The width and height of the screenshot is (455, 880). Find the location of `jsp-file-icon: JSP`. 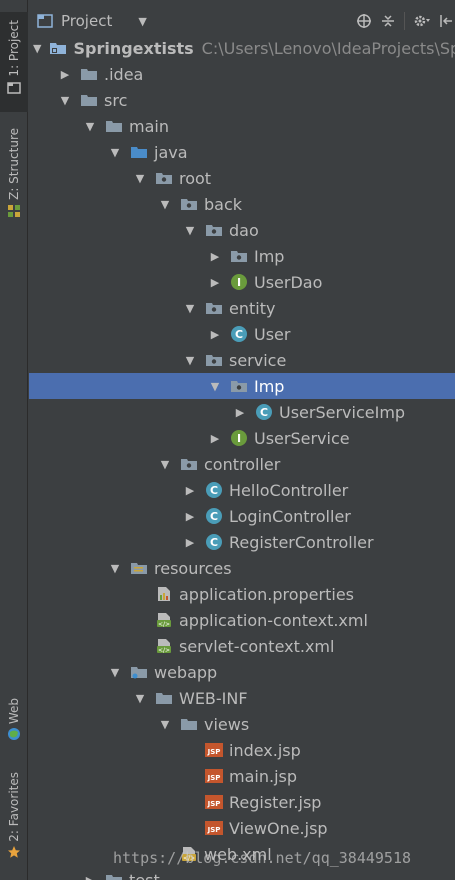

jsp-file-icon: JSP is located at coordinates (214, 750).